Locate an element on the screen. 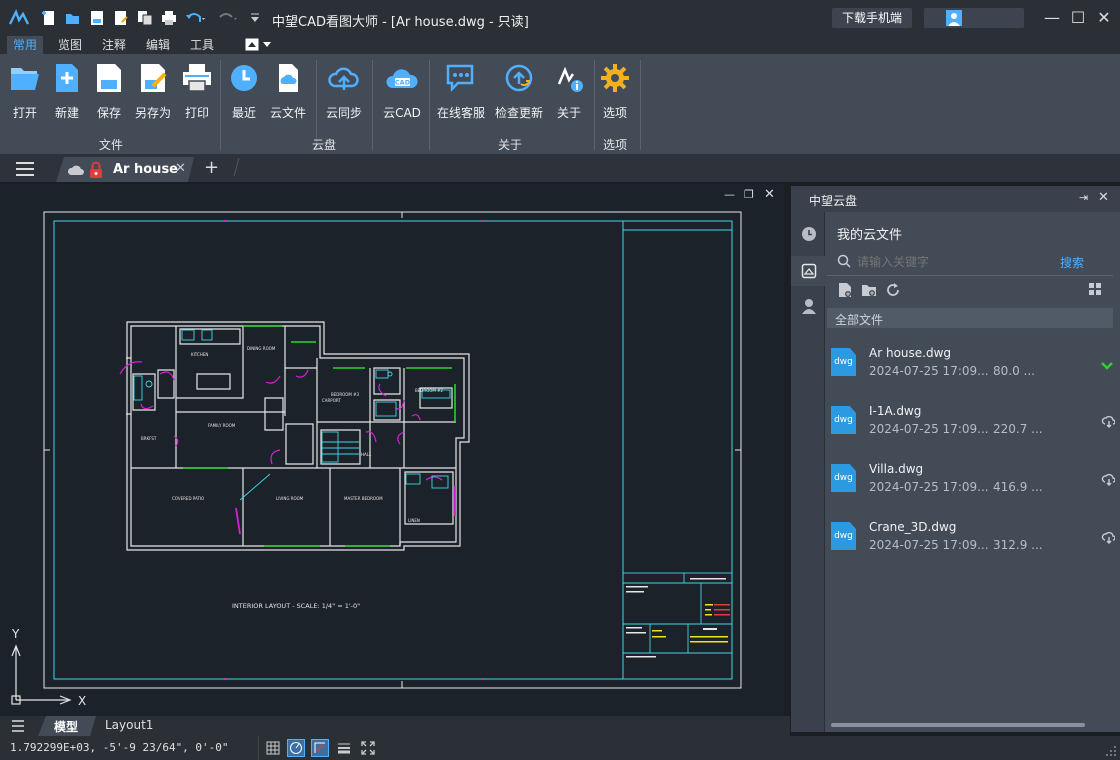 The height and width of the screenshot is (760, 1120). file-name: Villa.dwg is located at coordinates (896, 469).